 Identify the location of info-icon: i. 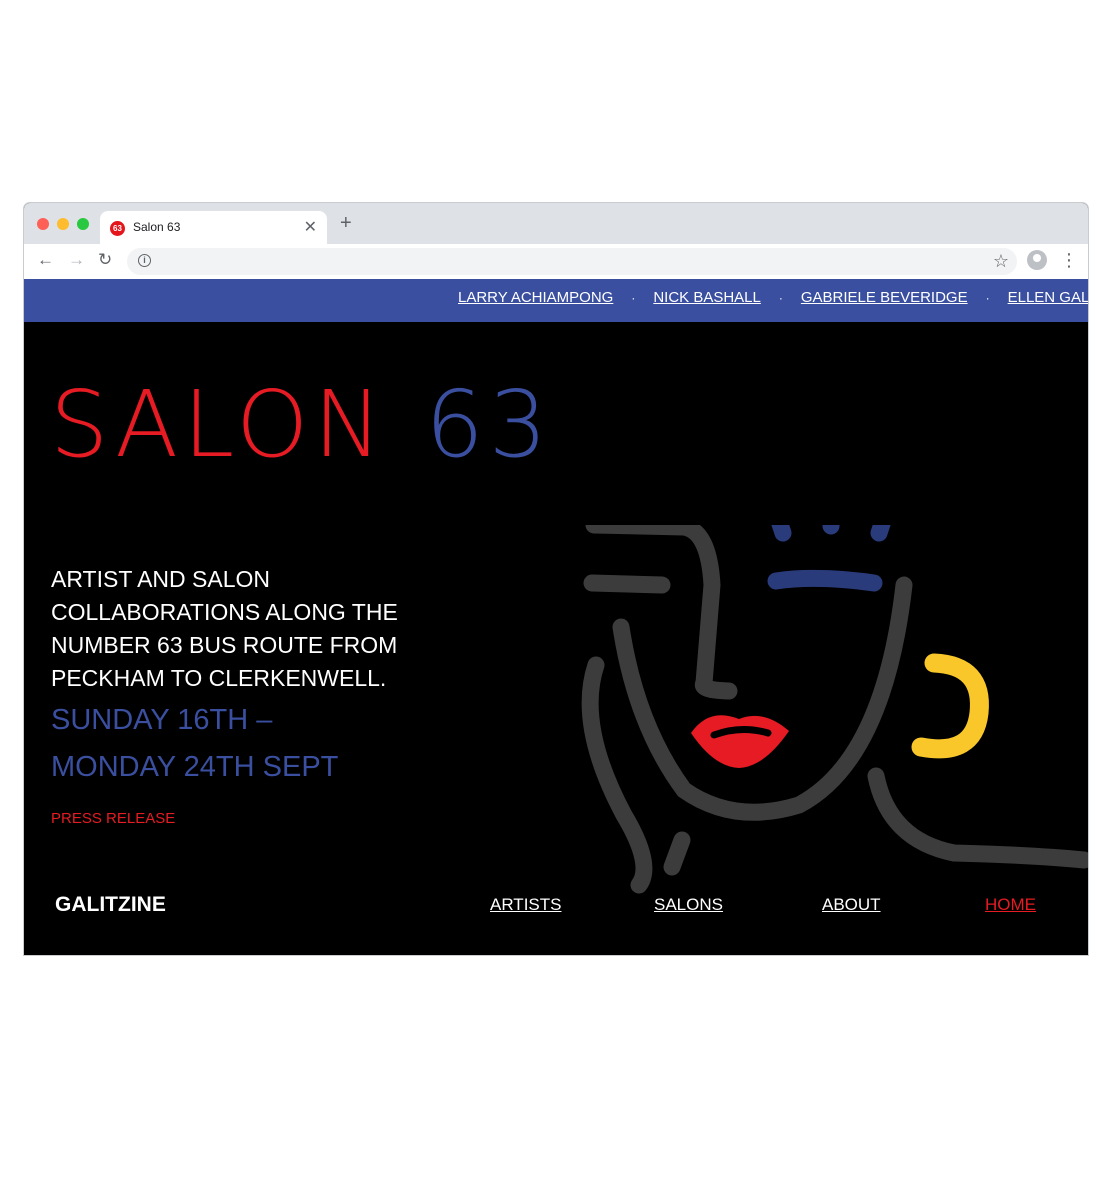
(144, 260).